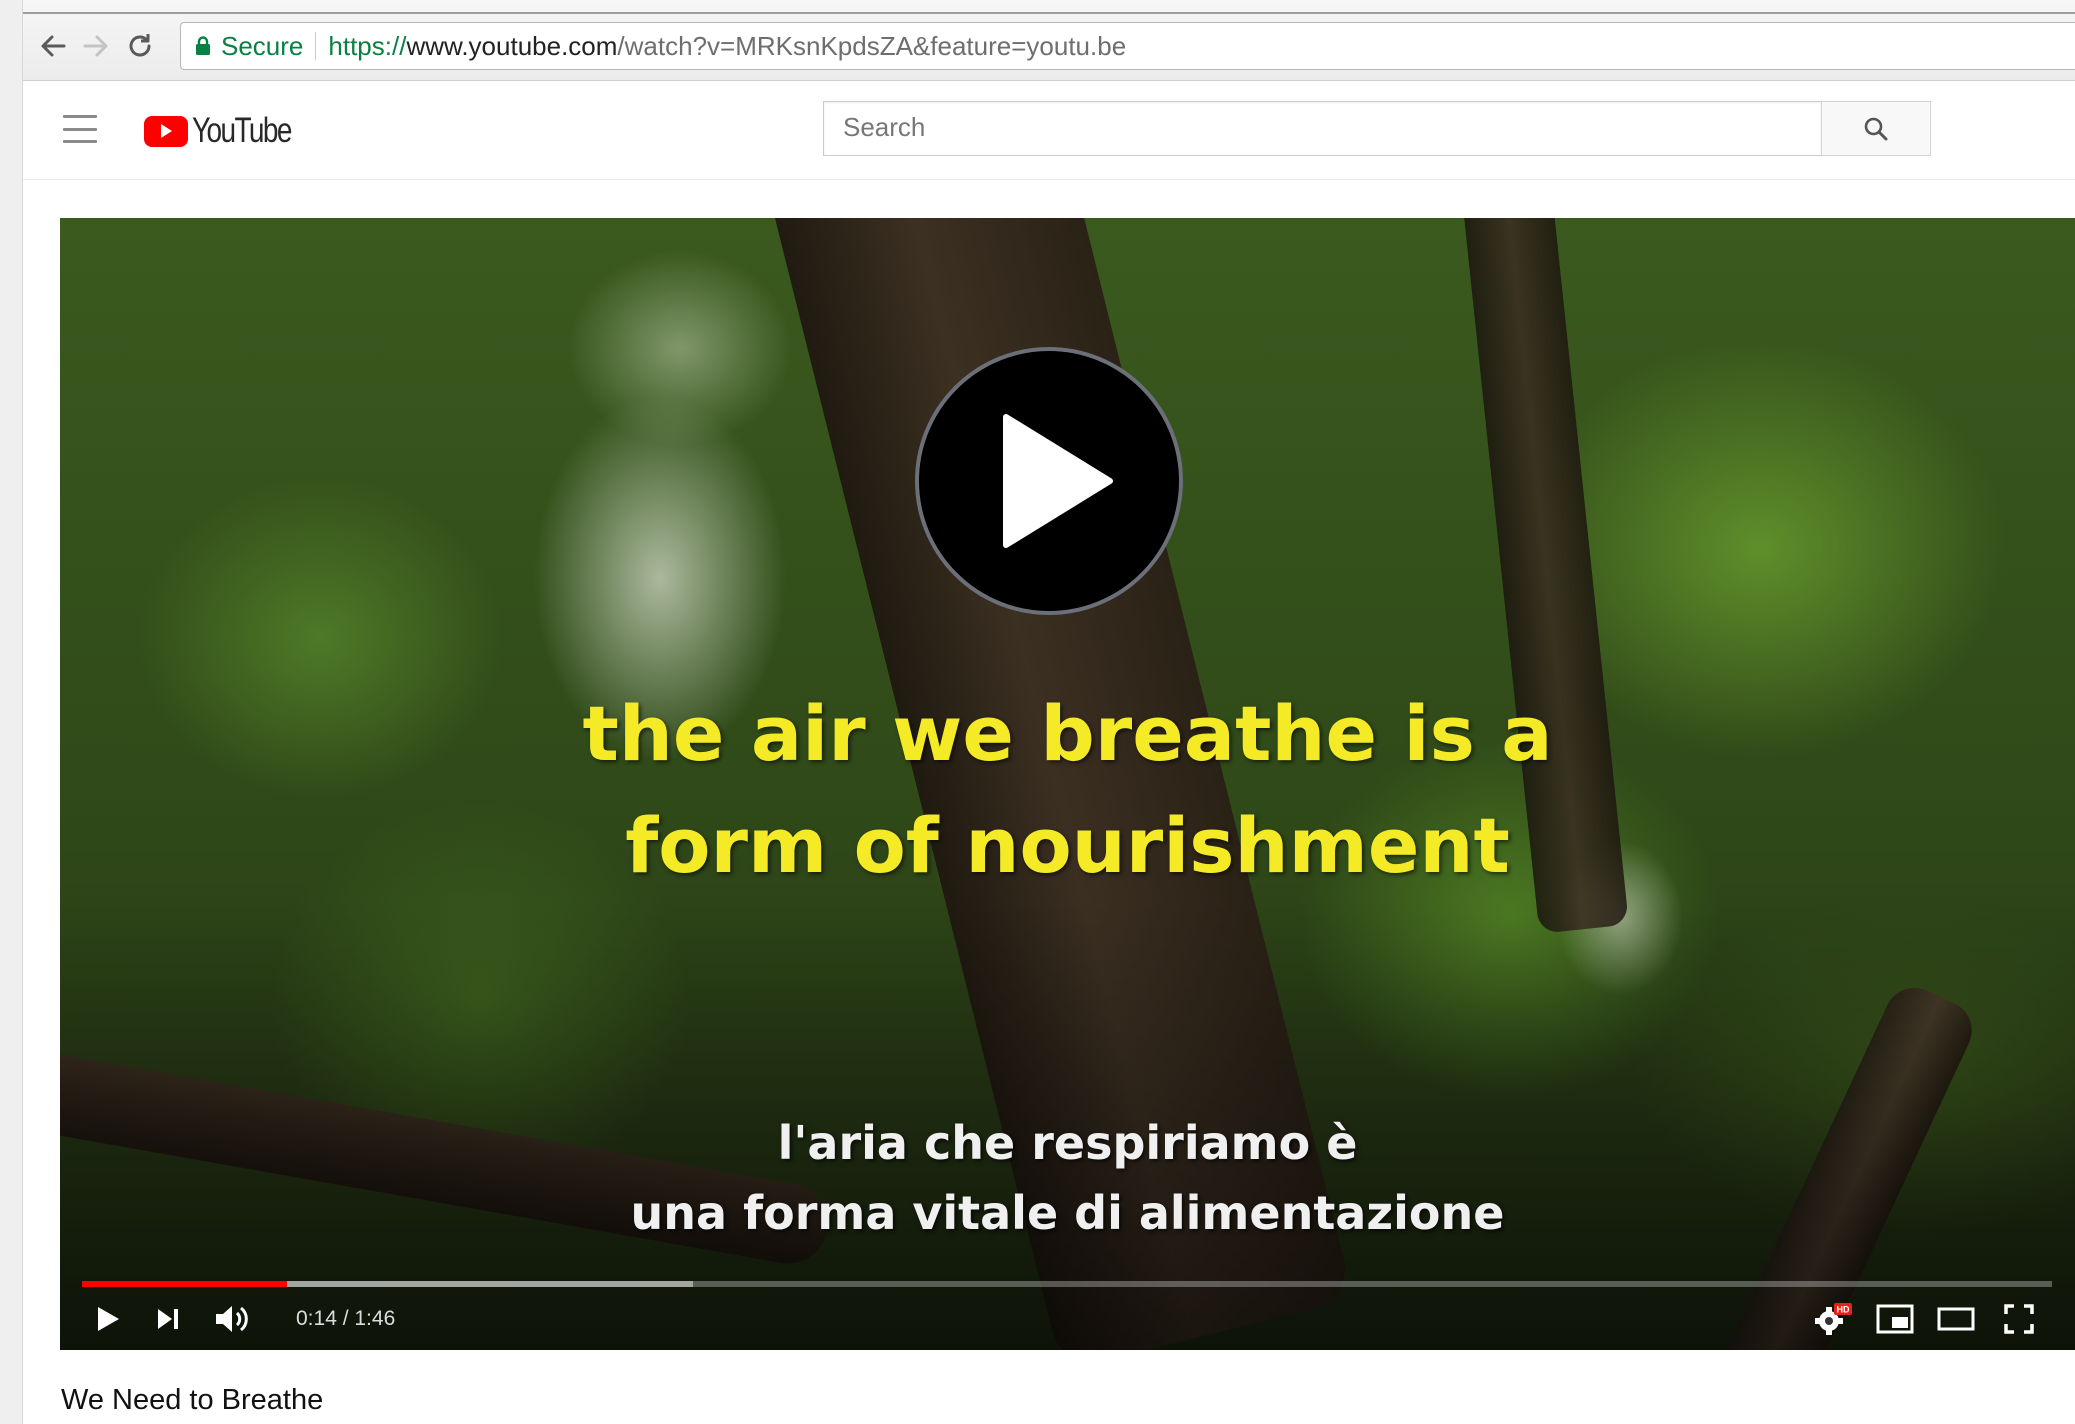 This screenshot has height=1424, width=2075. I want to click on fullscreen-icon, so click(2019, 1319).